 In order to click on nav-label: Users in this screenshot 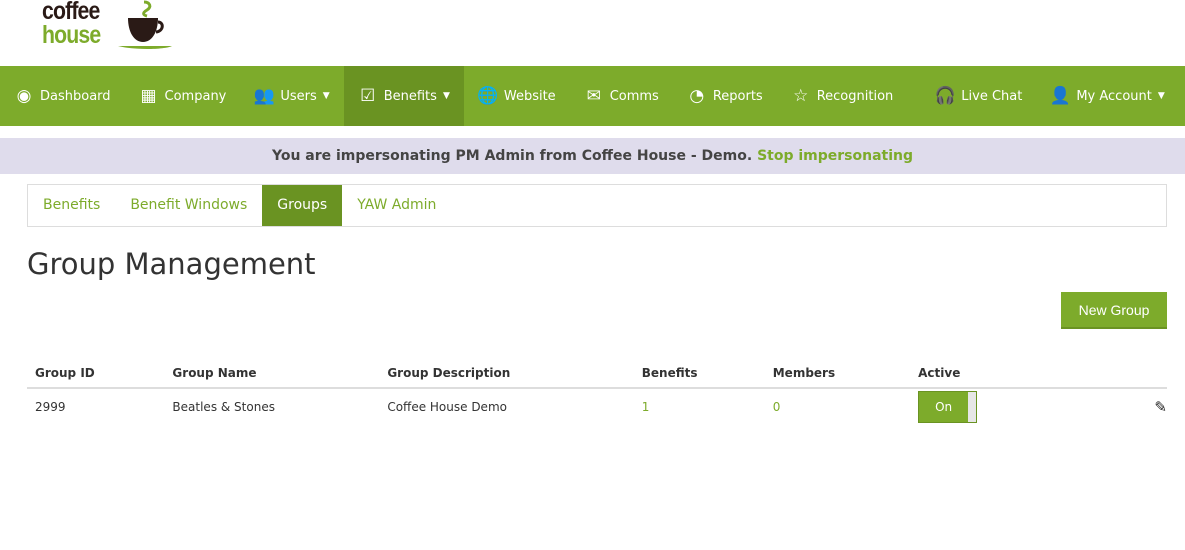, I will do `click(298, 96)`.